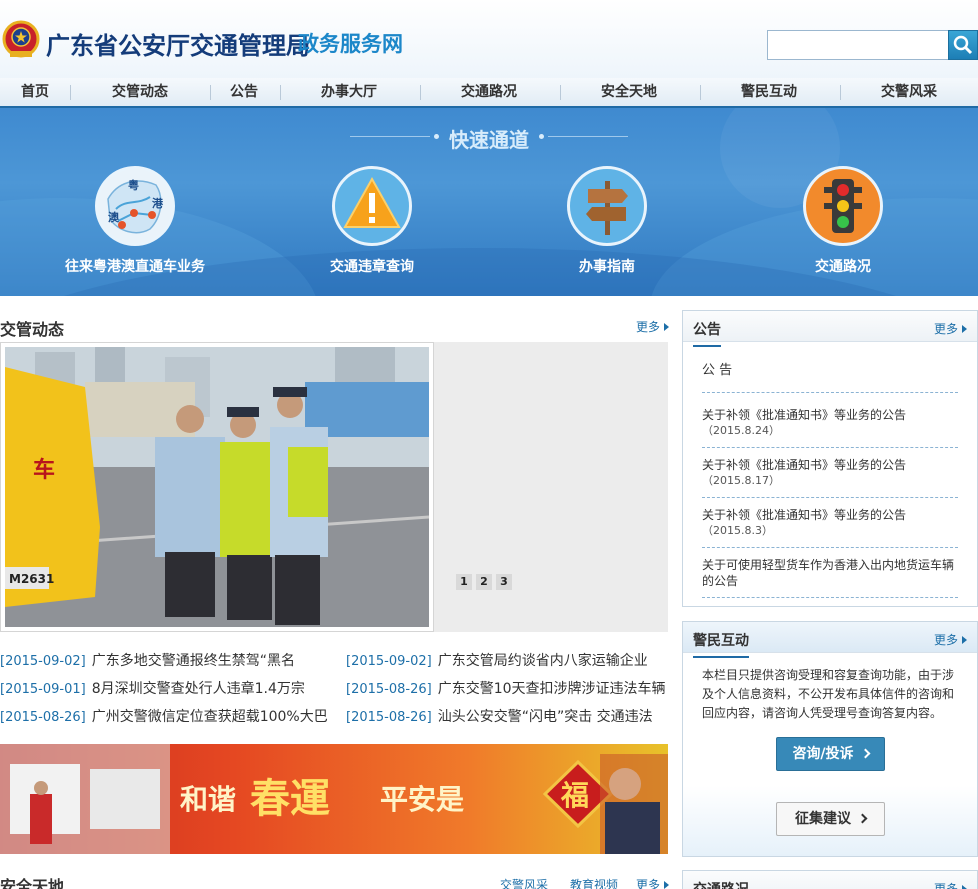  I want to click on news-item: [2015-09-02] 广东多地交警通报终生禁驾“黑名, so click(165, 660).